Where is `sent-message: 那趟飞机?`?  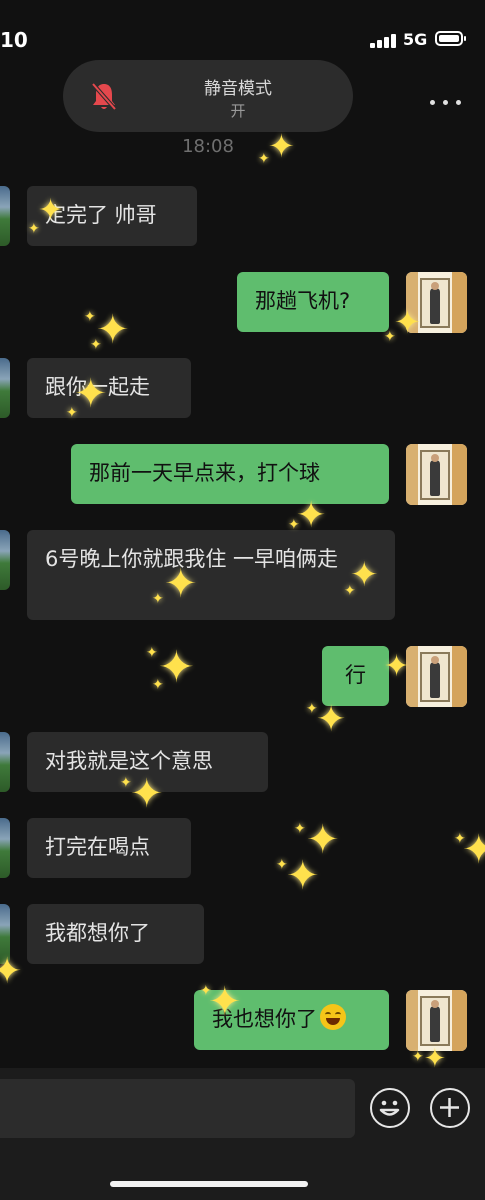
sent-message: 那趟飞机? is located at coordinates (313, 302).